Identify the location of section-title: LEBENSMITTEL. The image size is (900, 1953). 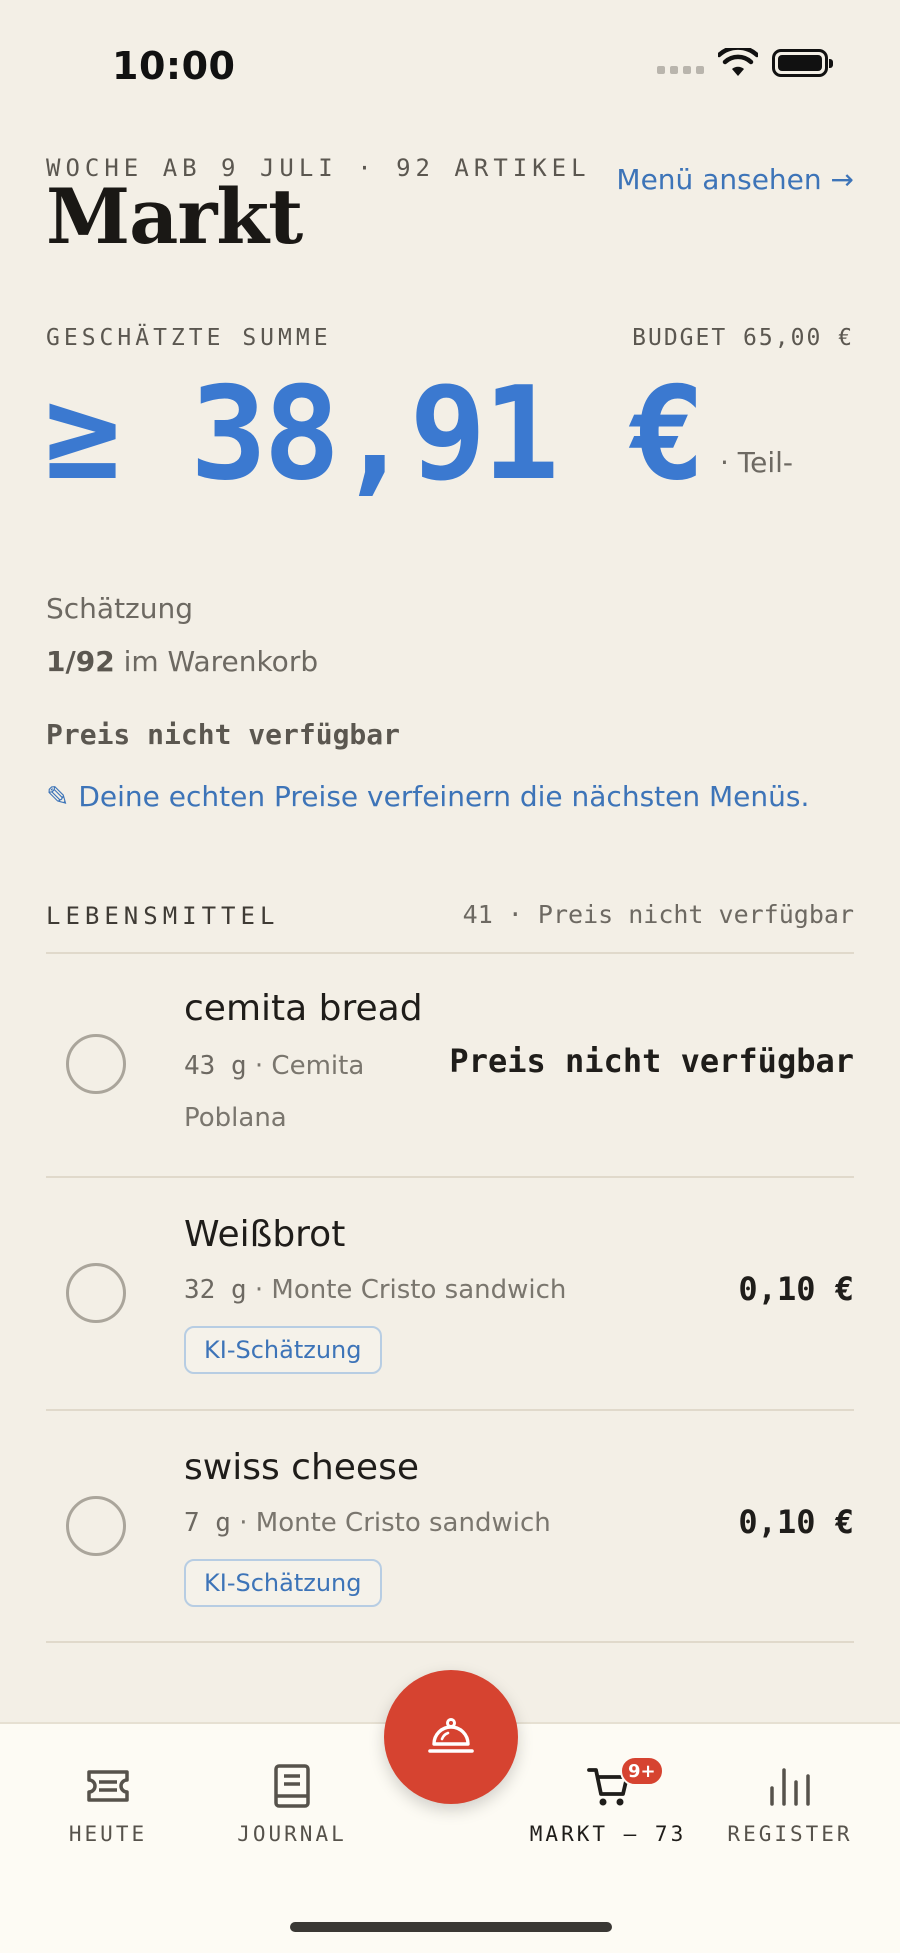
(163, 916).